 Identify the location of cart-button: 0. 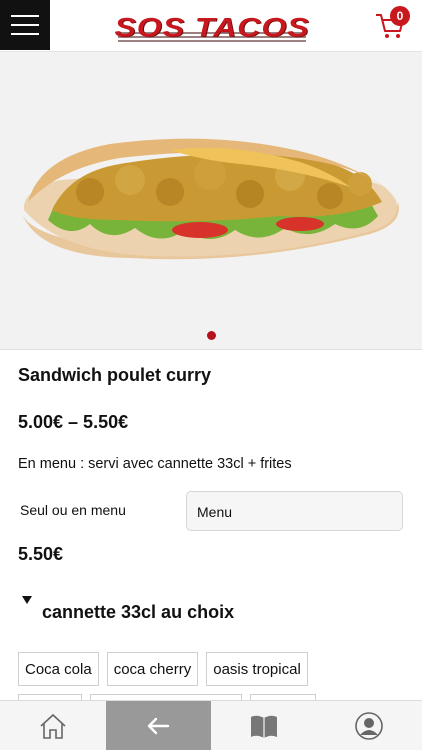
(392, 24).